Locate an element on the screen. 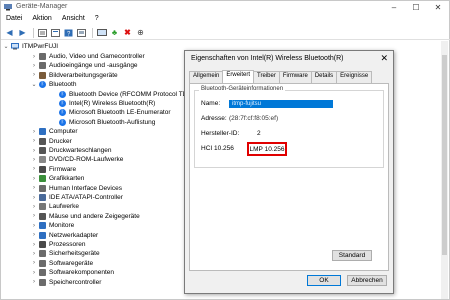 The height and width of the screenshot is (300, 450). category-item: › Softwaregeräte is located at coordinates (62, 263).